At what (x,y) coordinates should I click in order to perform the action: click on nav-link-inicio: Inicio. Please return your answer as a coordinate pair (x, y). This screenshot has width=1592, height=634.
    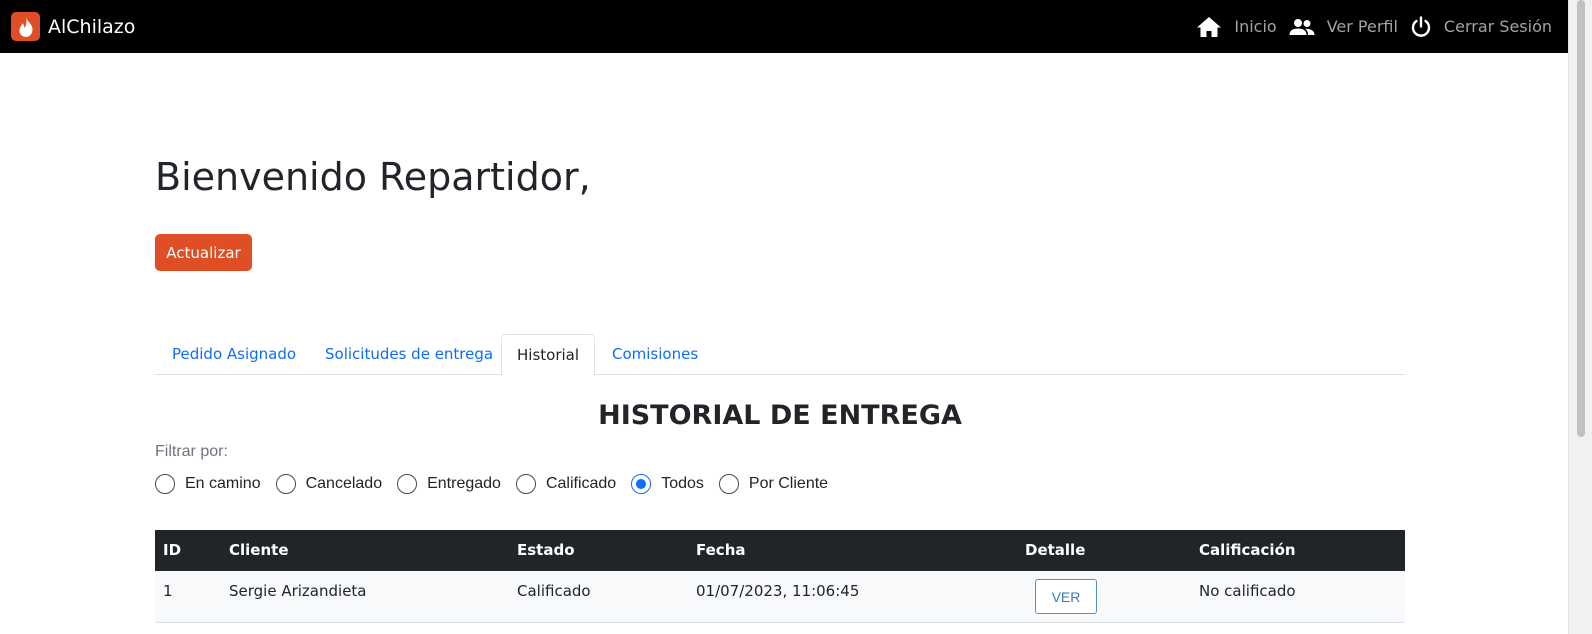
    Looking at the image, I should click on (1236, 27).